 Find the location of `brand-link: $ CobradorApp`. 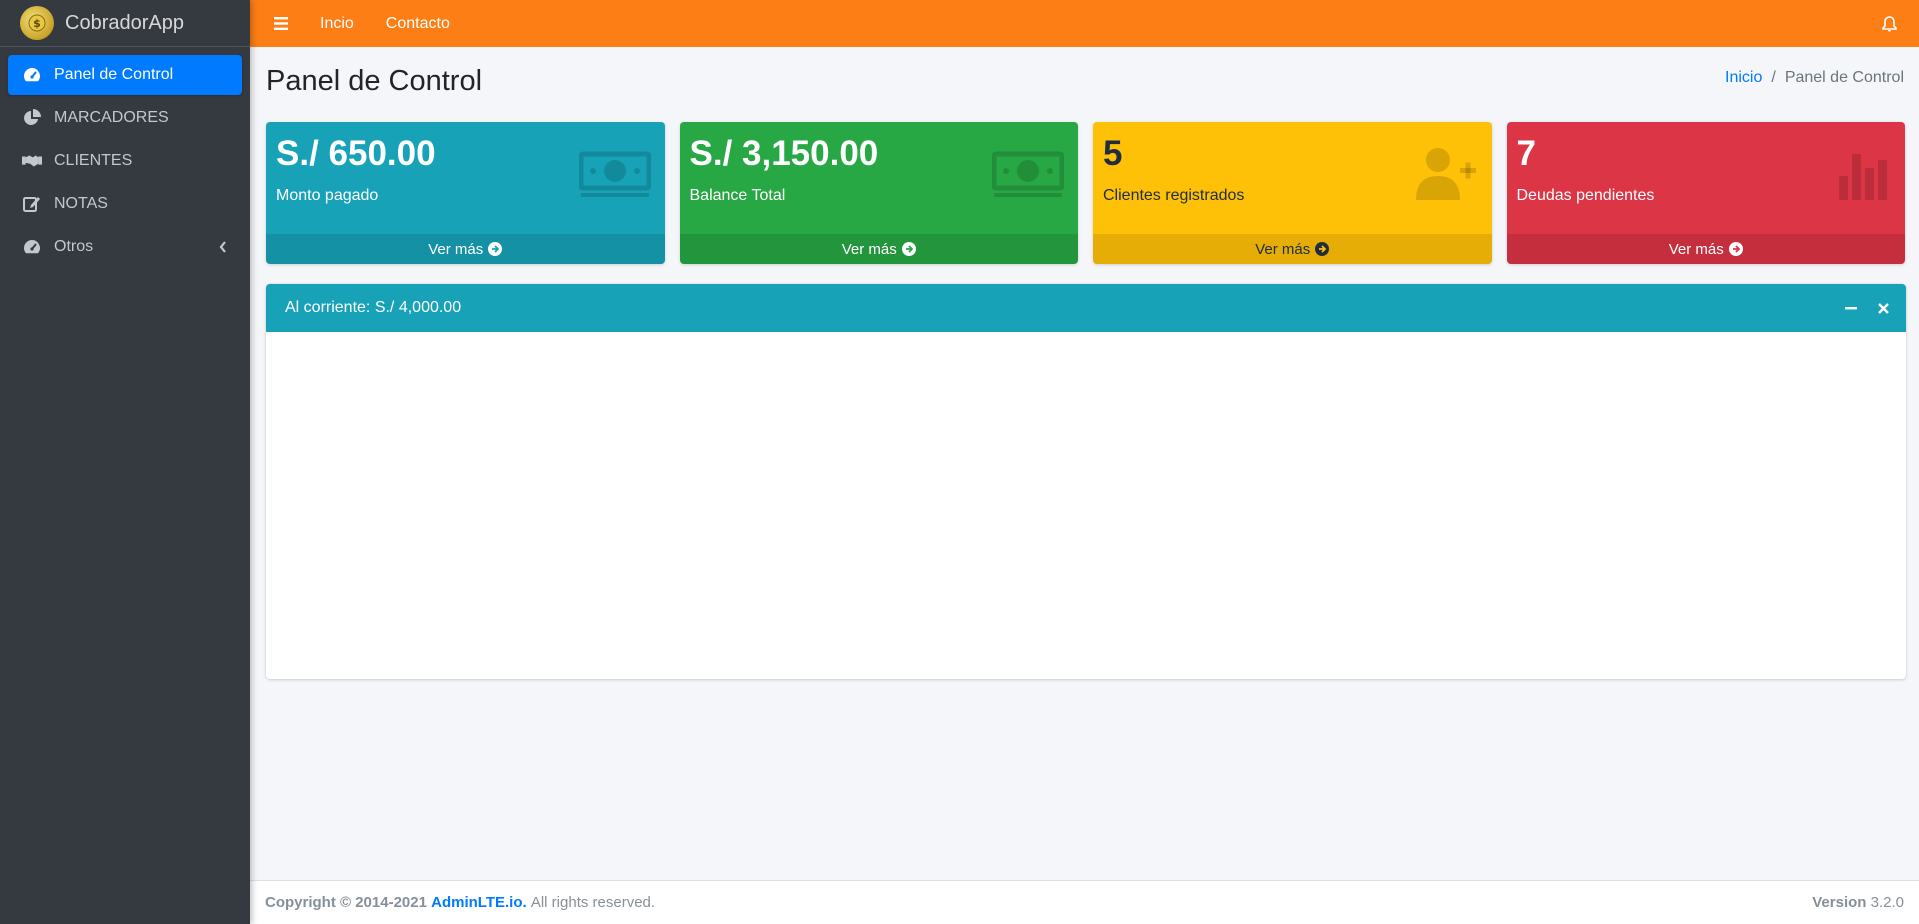

brand-link: $ CobradorApp is located at coordinates (125, 23).